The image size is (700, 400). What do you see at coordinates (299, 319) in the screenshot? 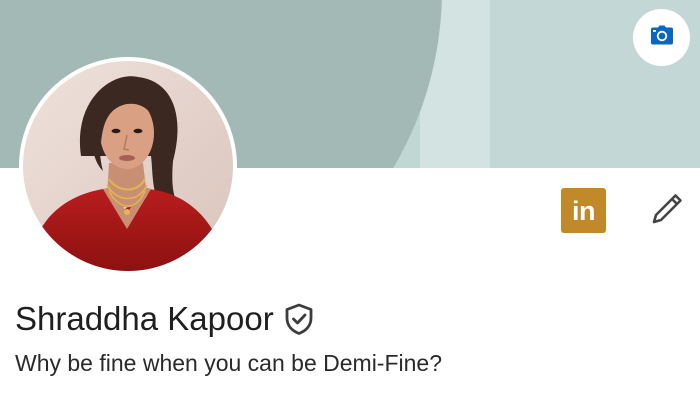
I see `shield-check-icon` at bounding box center [299, 319].